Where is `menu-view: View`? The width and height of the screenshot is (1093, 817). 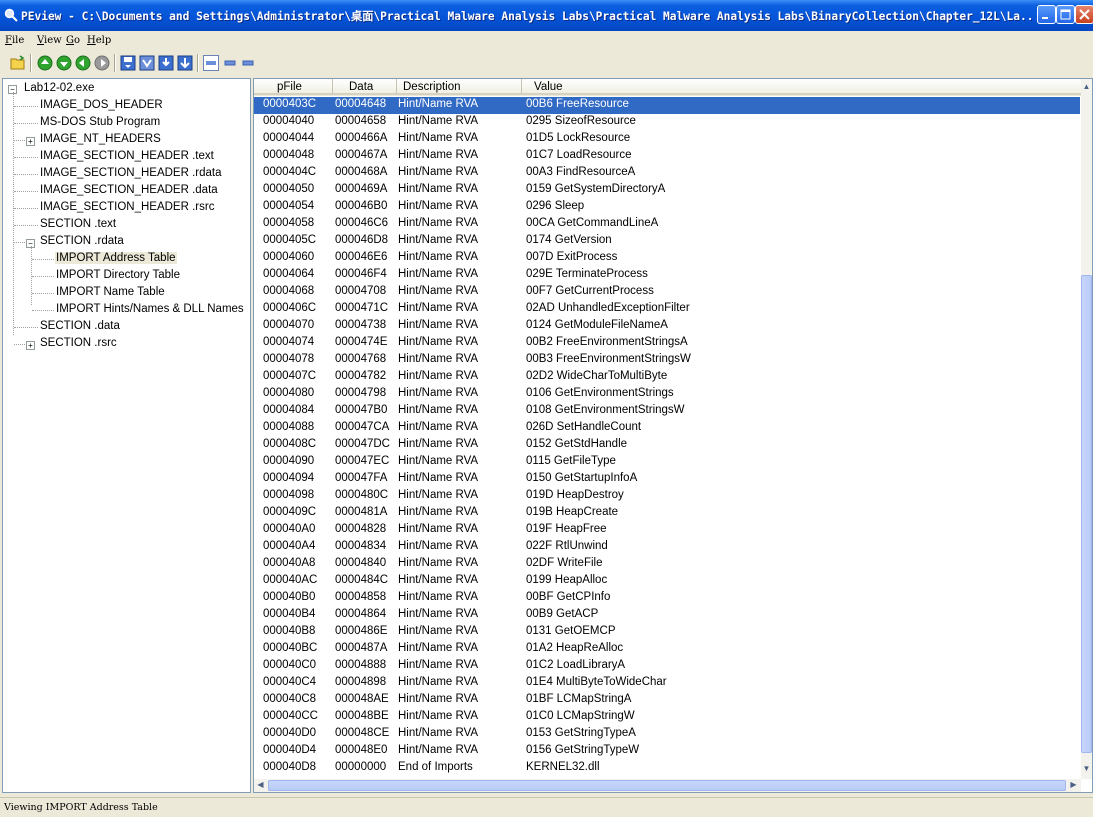 menu-view: View is located at coordinates (49, 40).